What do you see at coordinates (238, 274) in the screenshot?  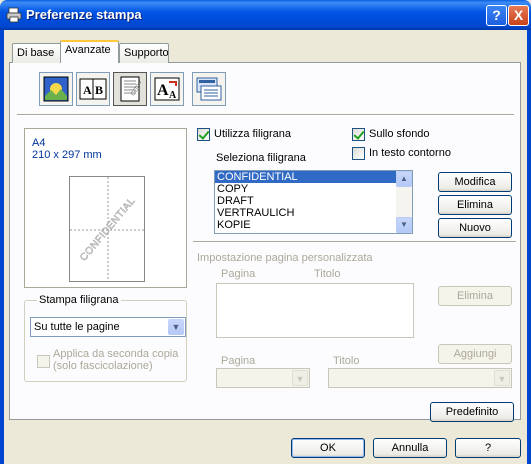 I see `column-page-header: Pagina` at bounding box center [238, 274].